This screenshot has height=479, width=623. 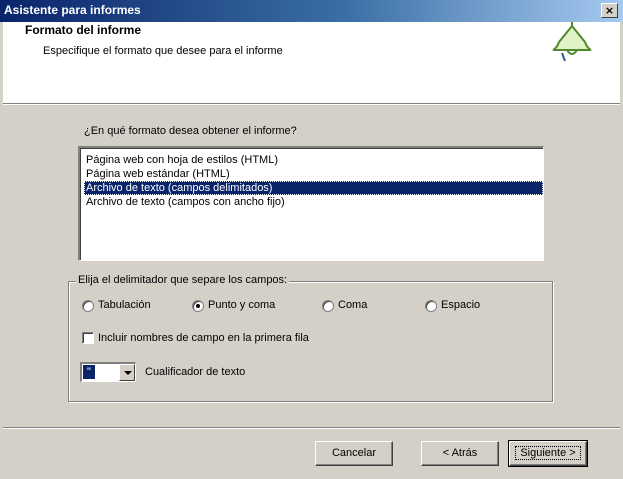 What do you see at coordinates (313, 188) in the screenshot?
I see `format-option-text-delimited: Archivo de texto (campos delimitados)` at bounding box center [313, 188].